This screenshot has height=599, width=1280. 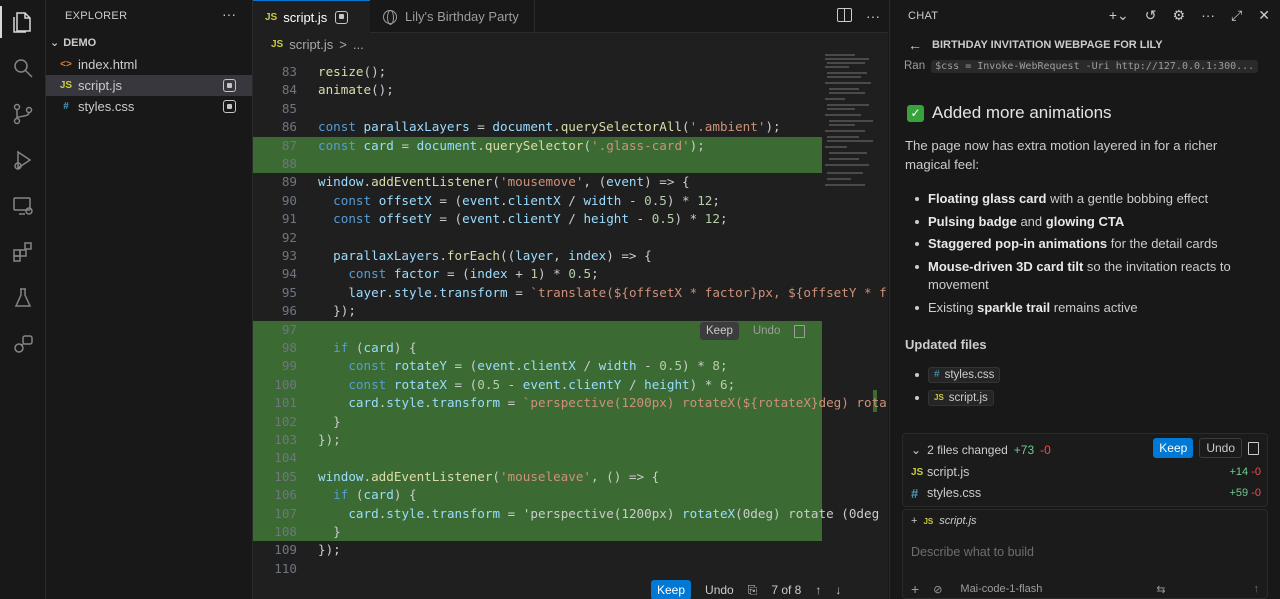 What do you see at coordinates (1151, 15) in the screenshot?
I see `history-icon: ↺` at bounding box center [1151, 15].